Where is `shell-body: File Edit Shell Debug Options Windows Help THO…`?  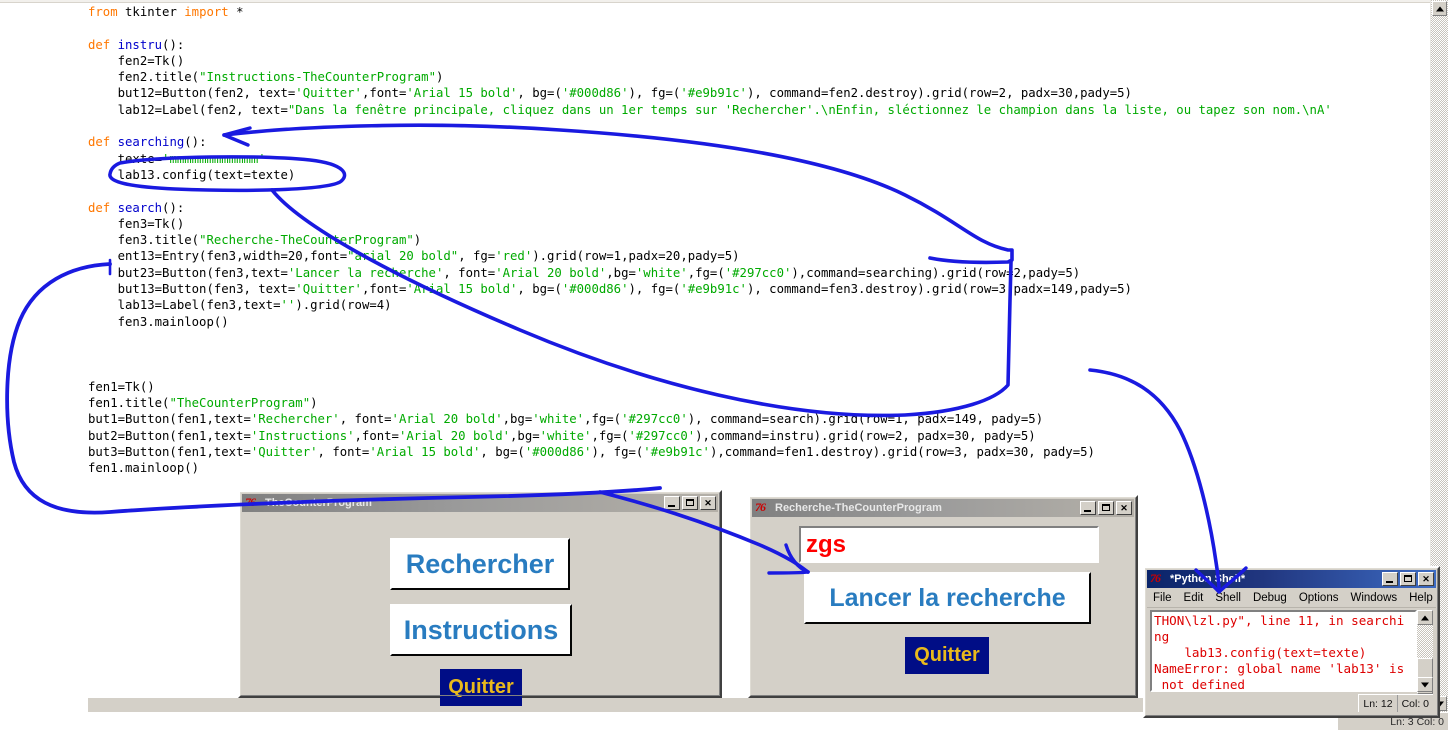
shell-body: File Edit Shell Debug Options Windows Help THO… is located at coordinates (1291, 651).